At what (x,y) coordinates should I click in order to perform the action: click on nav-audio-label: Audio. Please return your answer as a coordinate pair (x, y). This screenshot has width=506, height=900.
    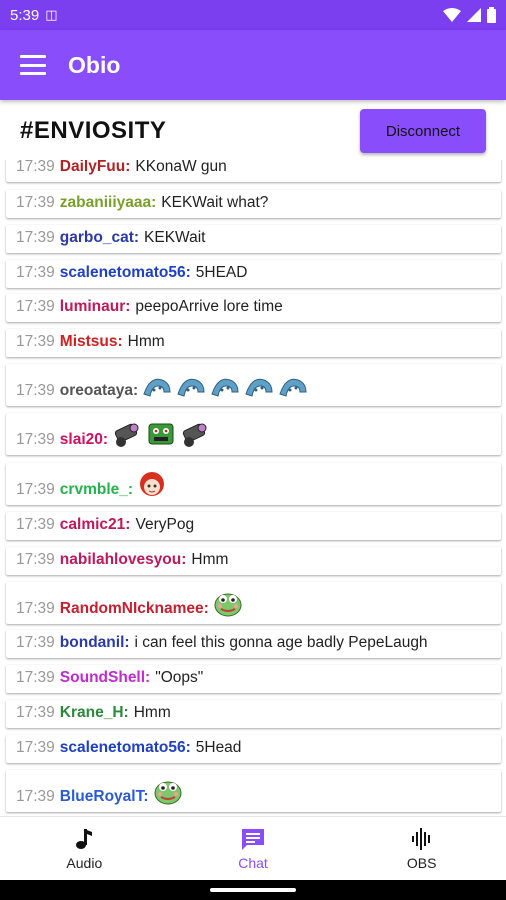
    Looking at the image, I should click on (84, 862).